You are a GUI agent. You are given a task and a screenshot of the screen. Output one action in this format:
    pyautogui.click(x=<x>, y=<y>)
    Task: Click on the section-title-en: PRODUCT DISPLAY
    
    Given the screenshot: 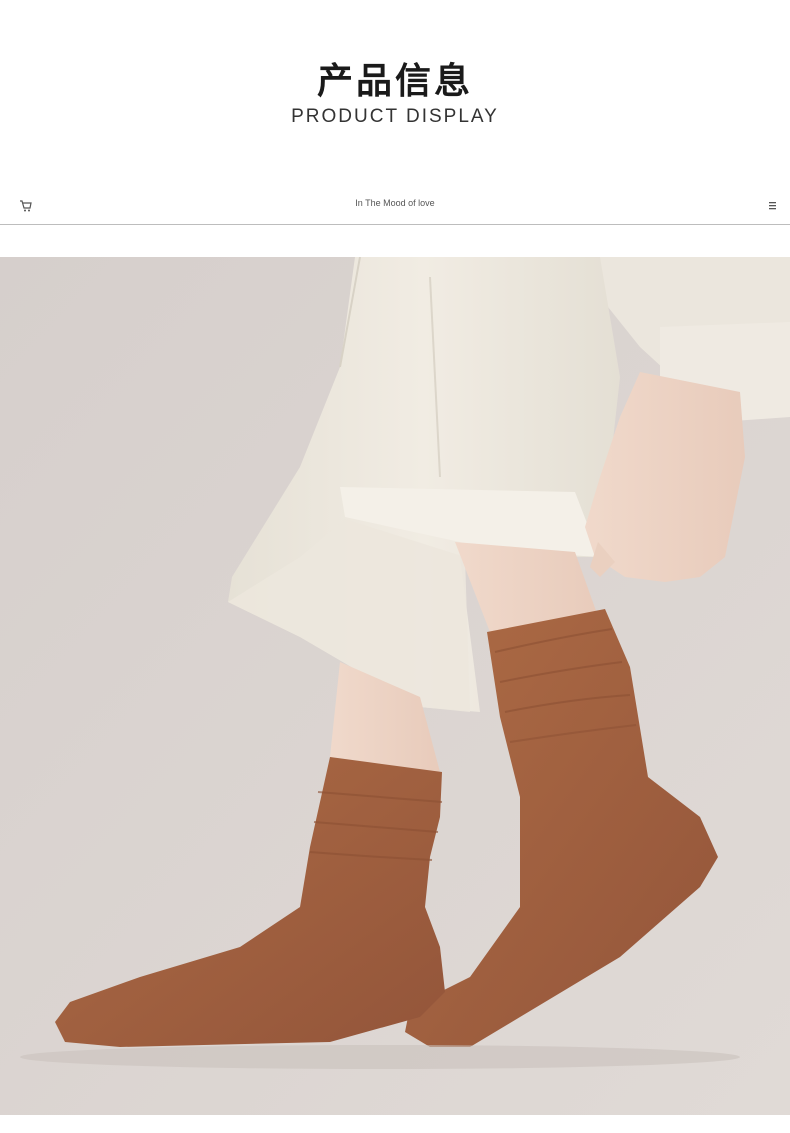 What is the action you would take?
    pyautogui.click(x=395, y=116)
    